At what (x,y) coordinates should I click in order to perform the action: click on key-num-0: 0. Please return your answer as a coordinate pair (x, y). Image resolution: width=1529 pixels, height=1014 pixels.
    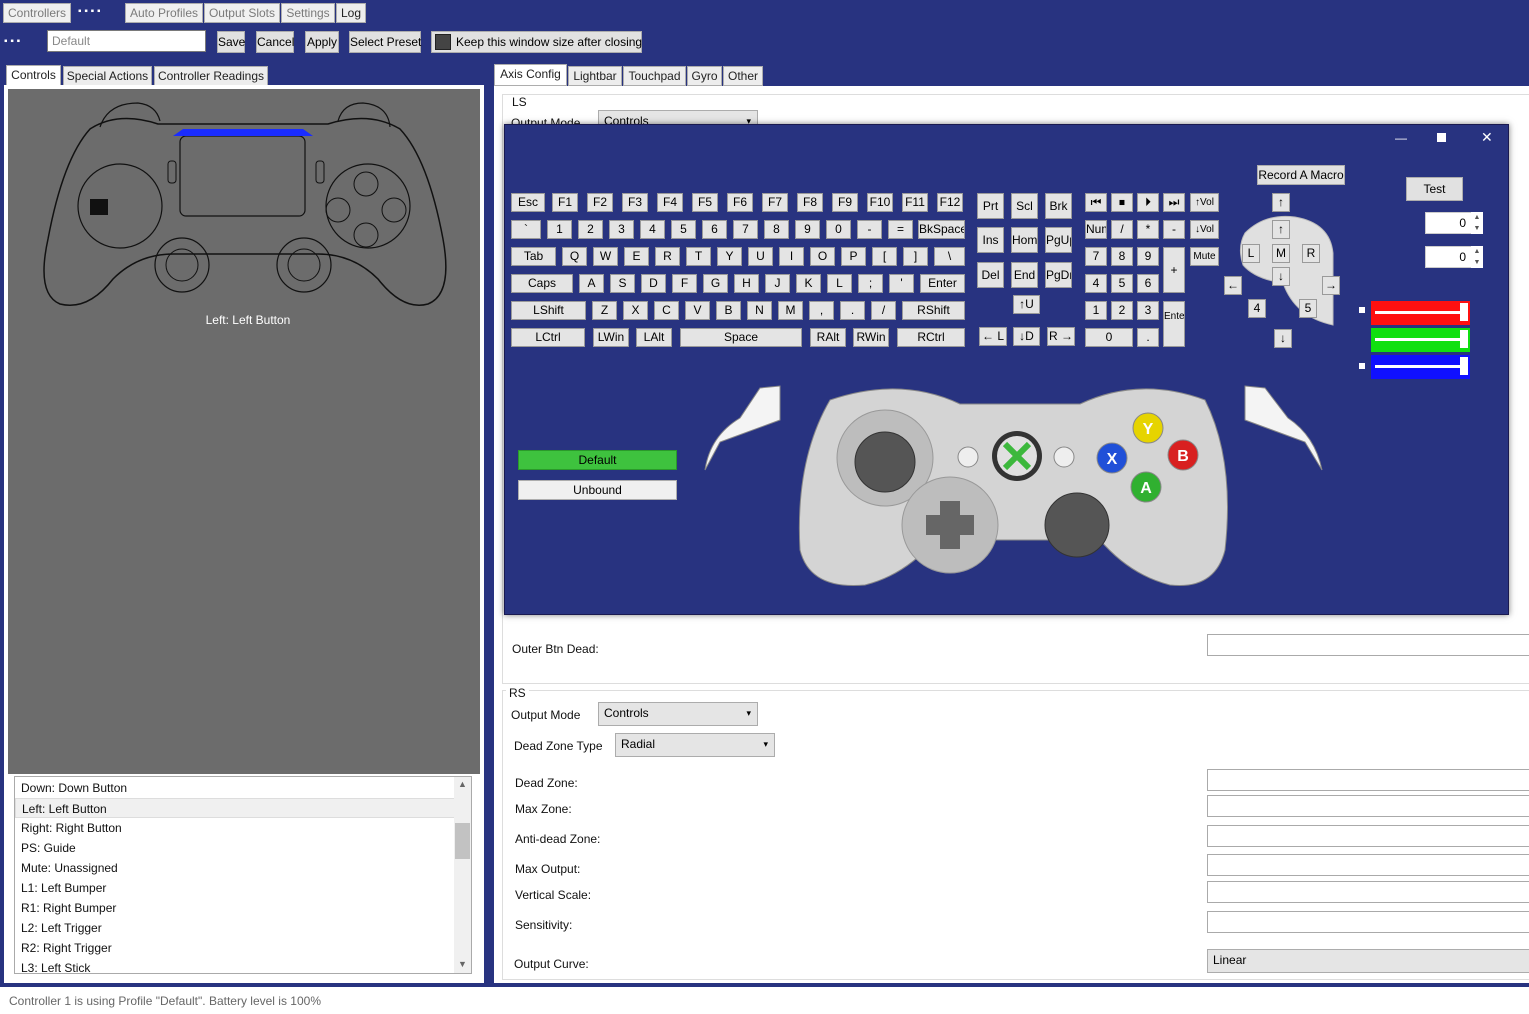
    Looking at the image, I should click on (1109, 337).